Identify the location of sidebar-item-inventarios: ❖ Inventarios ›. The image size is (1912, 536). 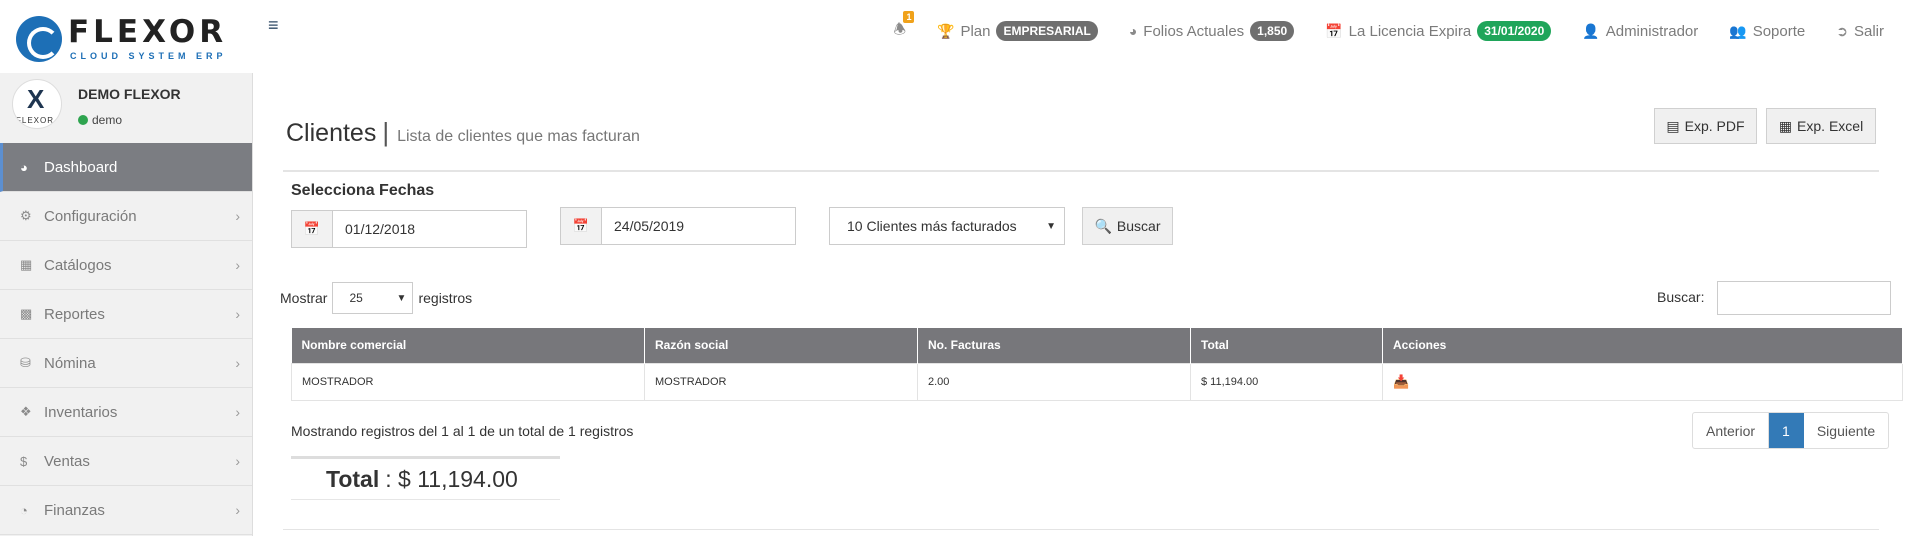
(126, 412).